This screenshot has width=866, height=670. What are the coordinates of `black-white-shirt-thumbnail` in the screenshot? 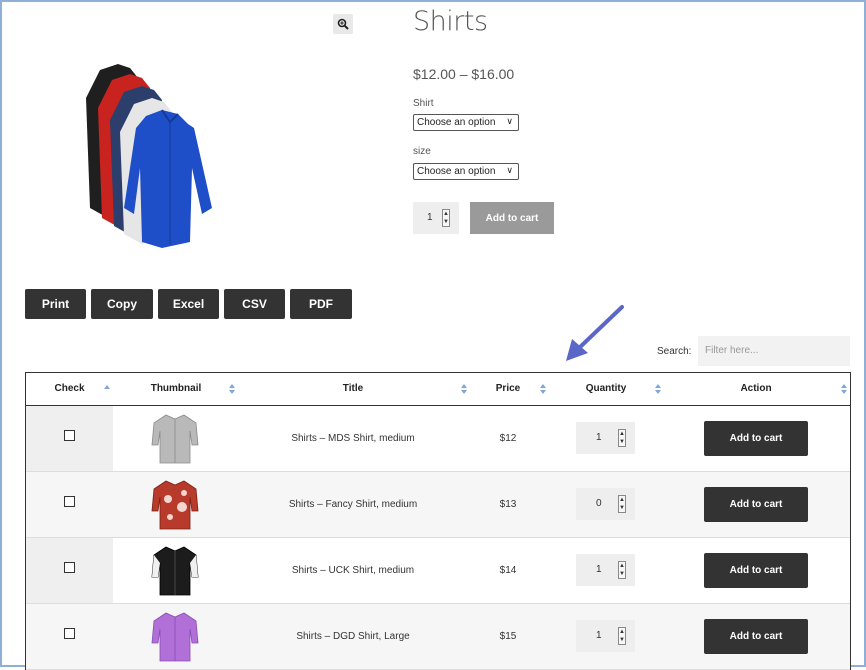 It's located at (175, 571).